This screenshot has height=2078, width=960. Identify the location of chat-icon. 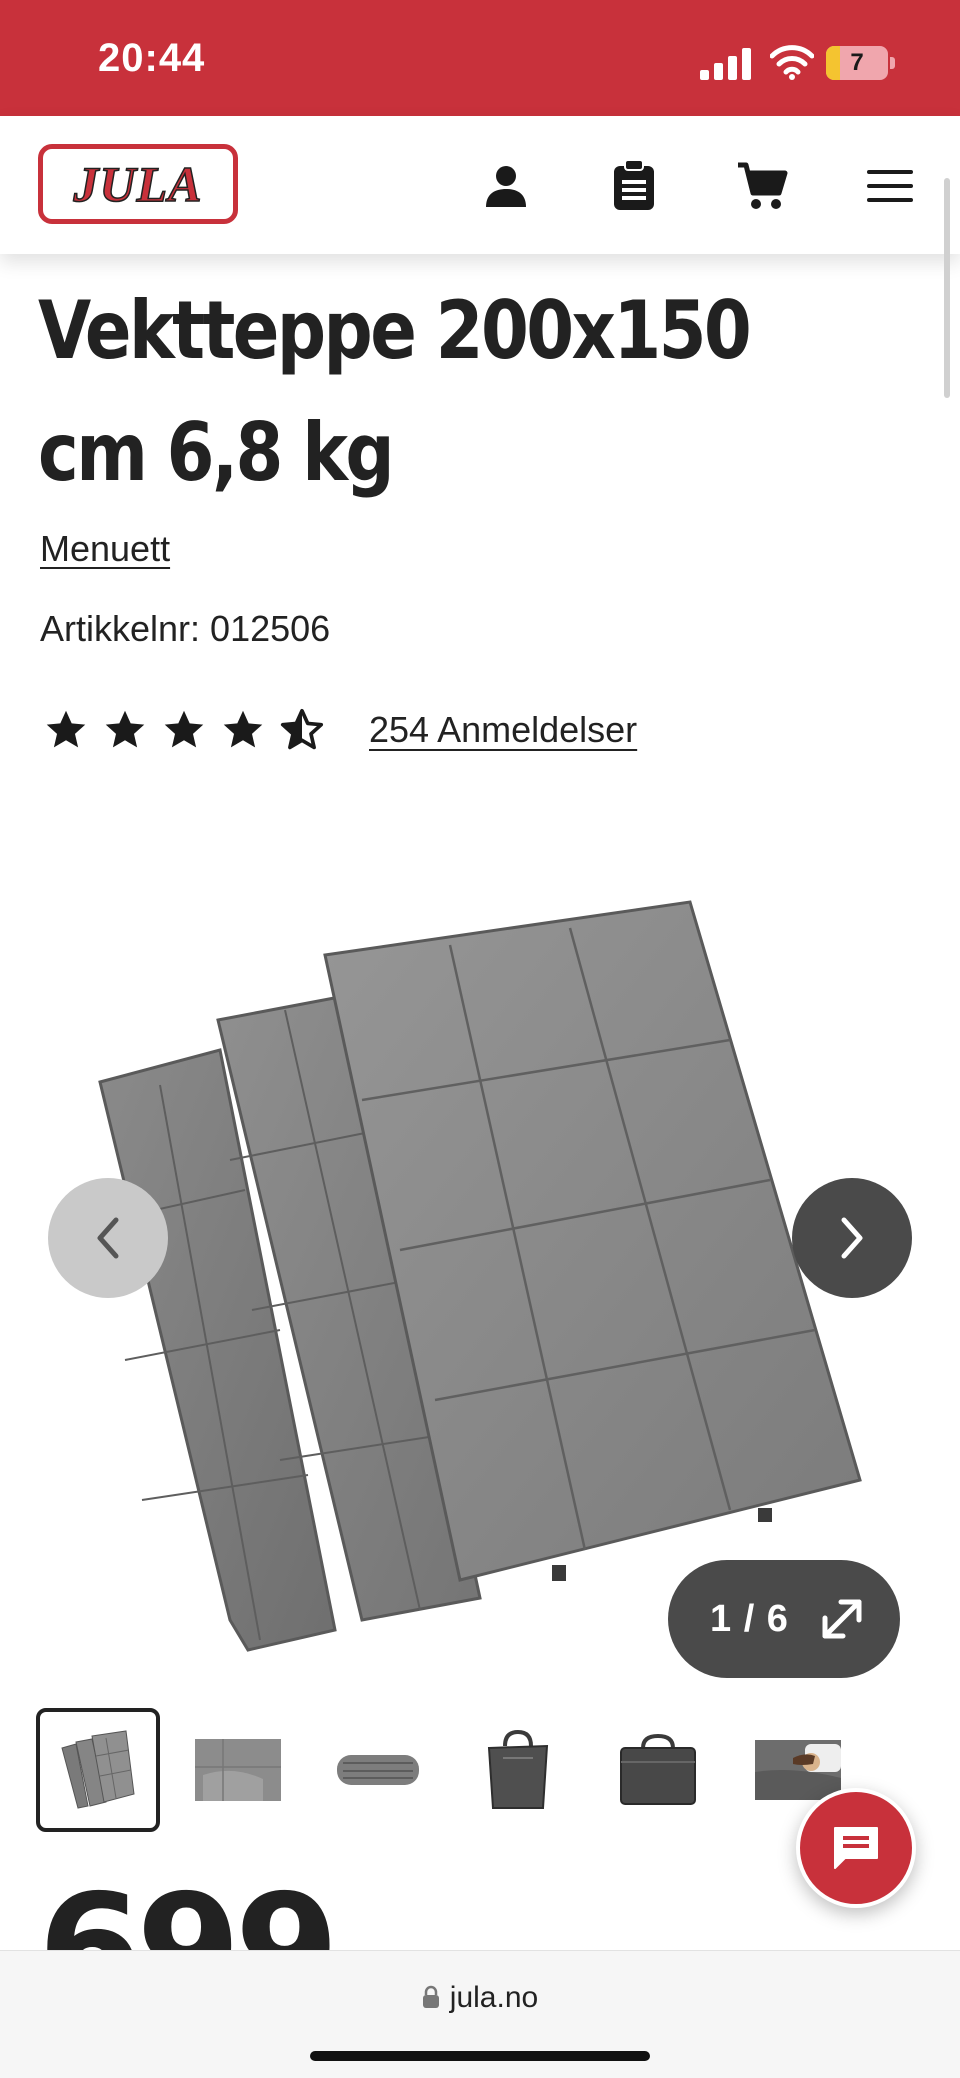
(856, 1848).